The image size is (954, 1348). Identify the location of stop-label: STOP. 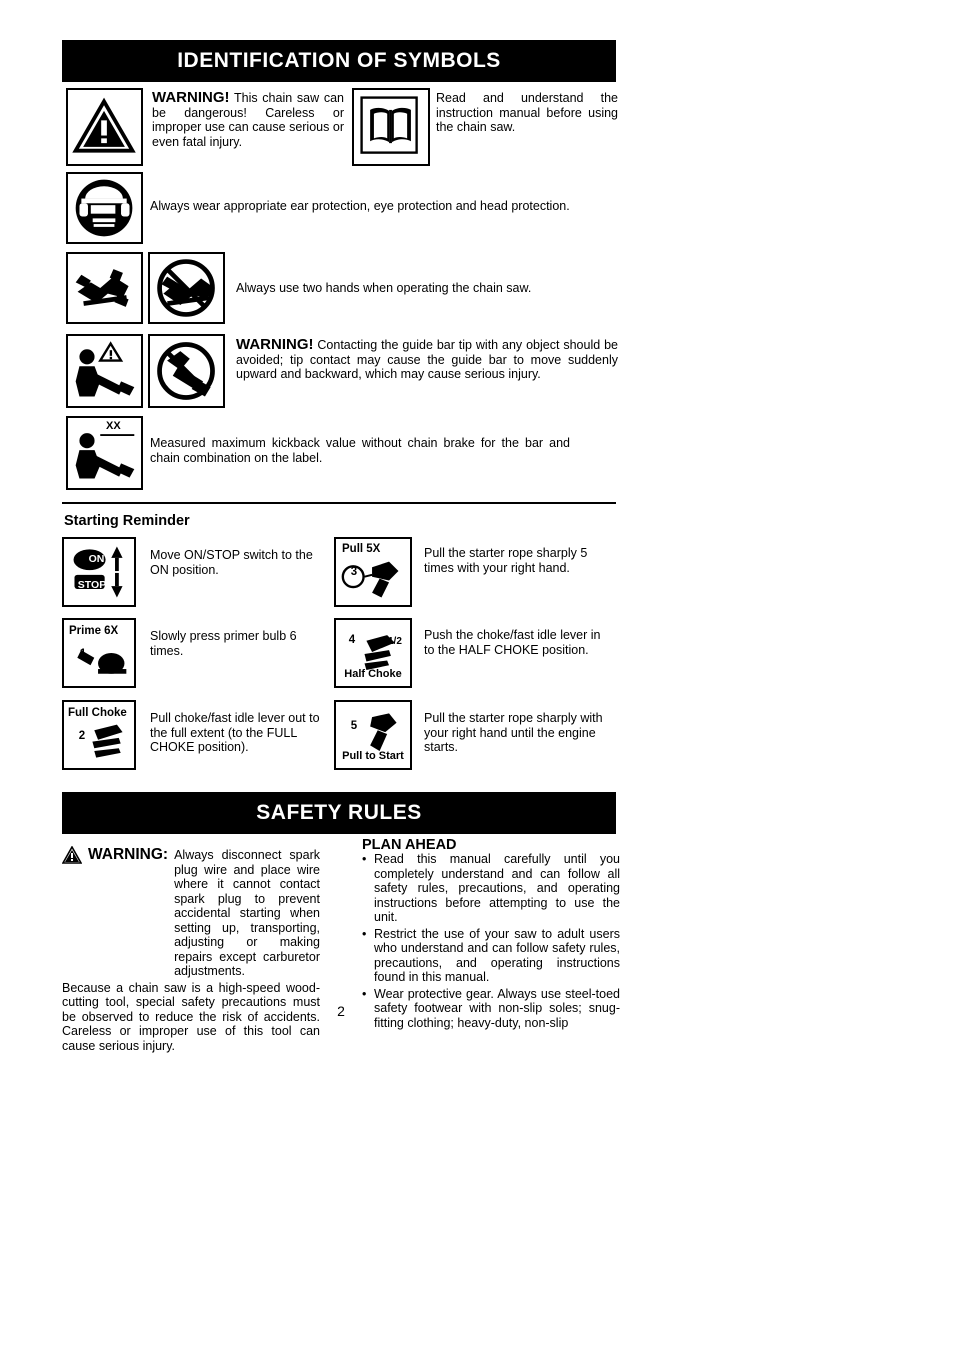
(92, 585).